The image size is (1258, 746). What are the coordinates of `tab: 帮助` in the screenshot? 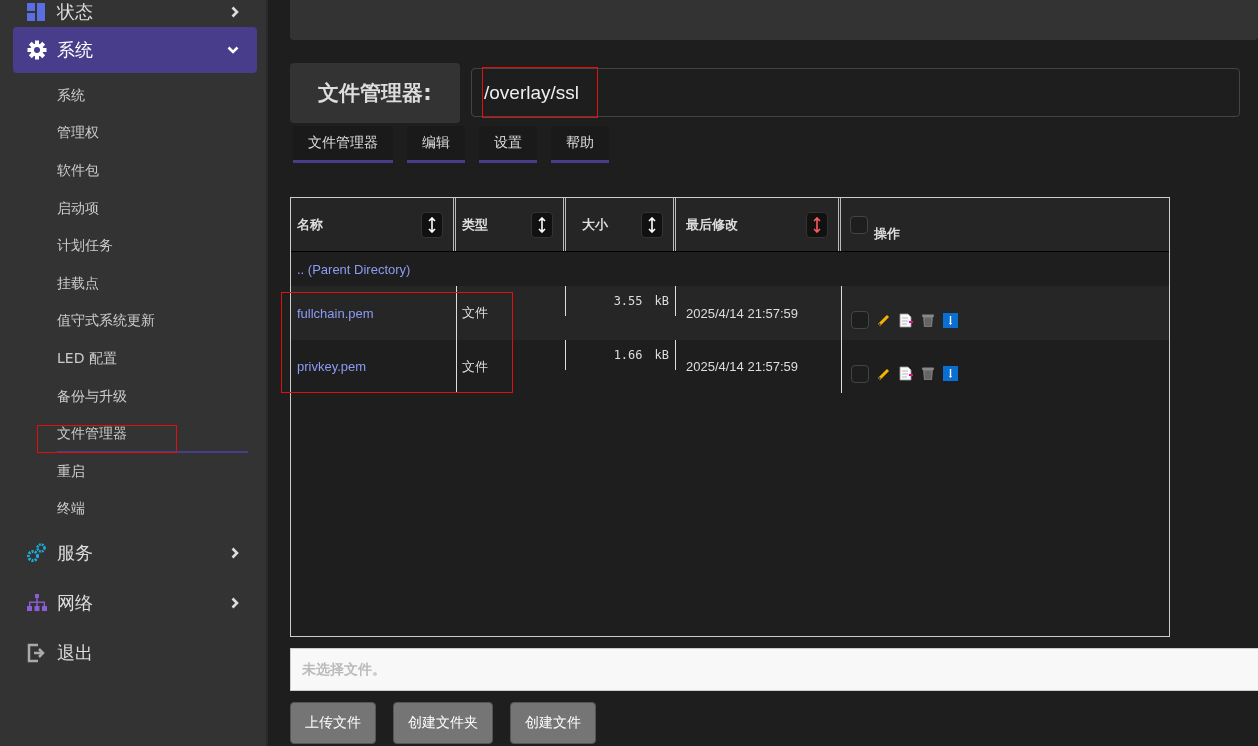 It's located at (580, 144).